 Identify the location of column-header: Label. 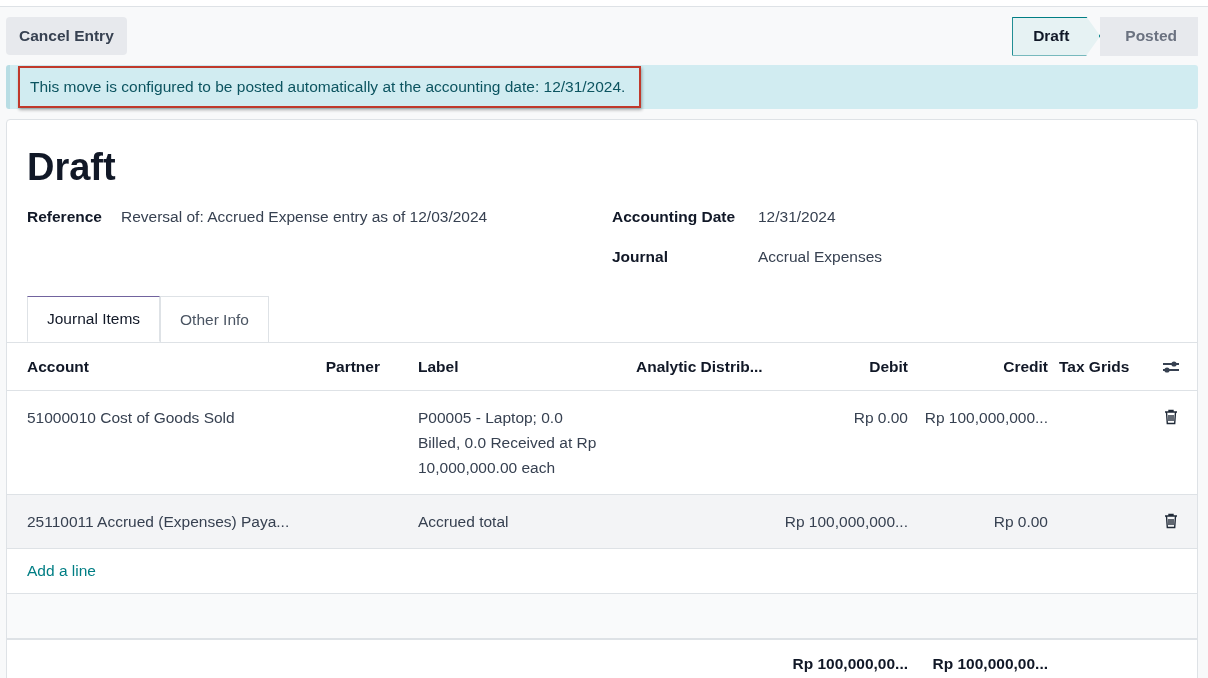
(527, 366).